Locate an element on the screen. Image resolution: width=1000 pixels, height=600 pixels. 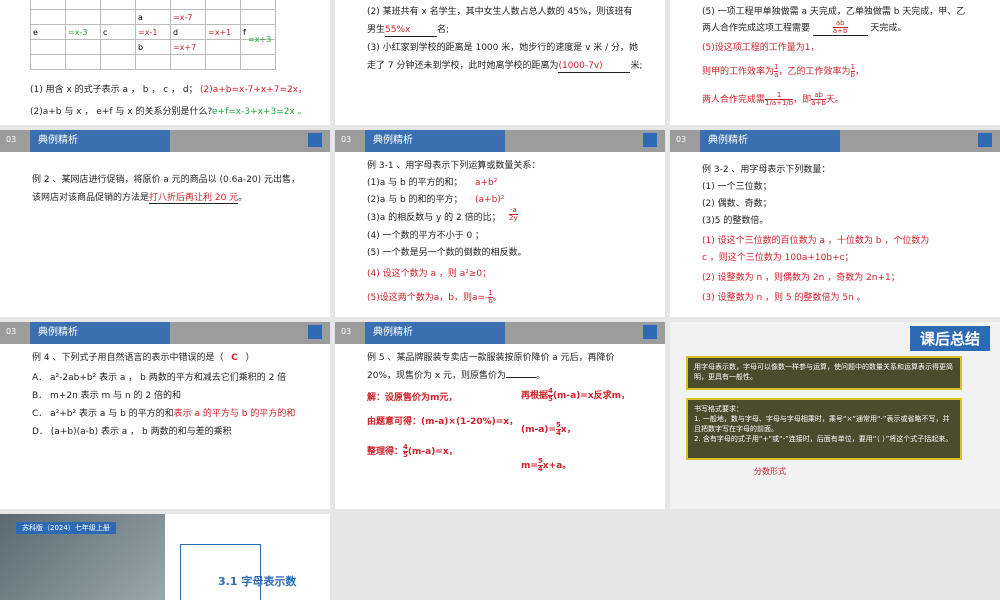
number-grid: a =x-7 e =x-3 c =x-1 d =x+1 f b =x+7 is located at coordinates (153, 35).